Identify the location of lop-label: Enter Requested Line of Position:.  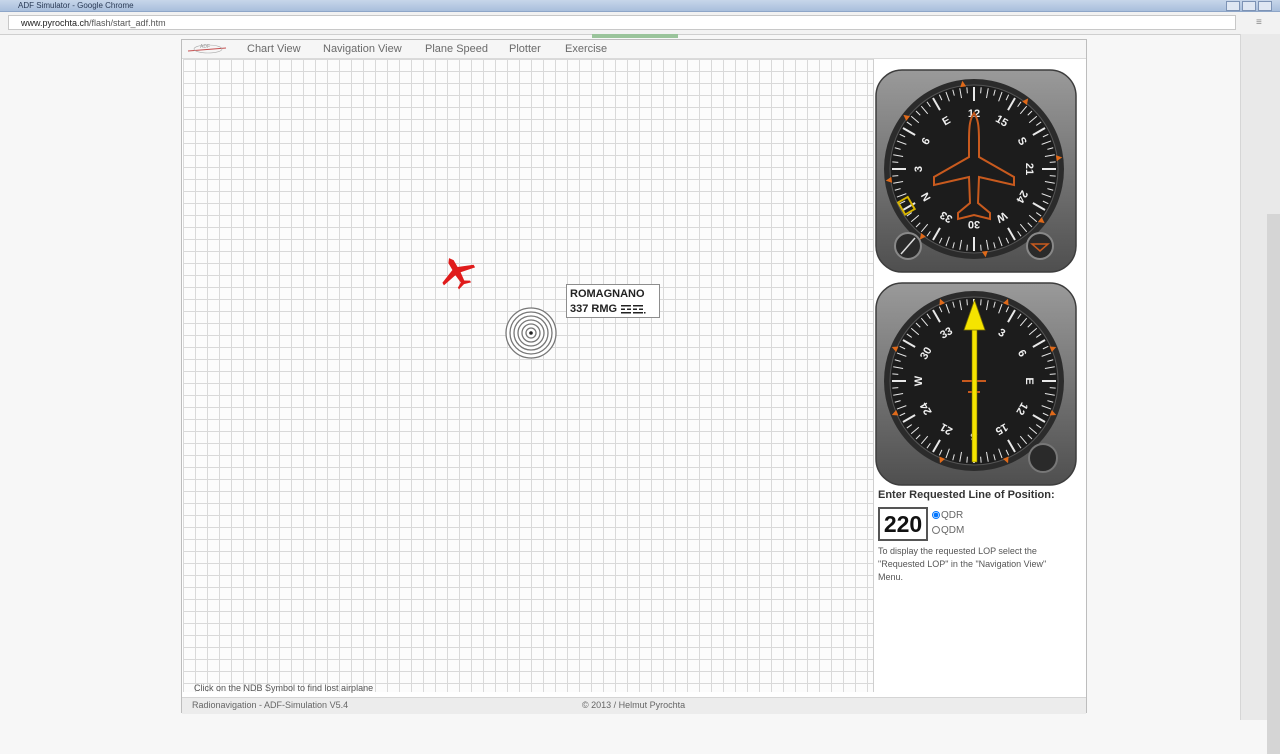
(966, 495).